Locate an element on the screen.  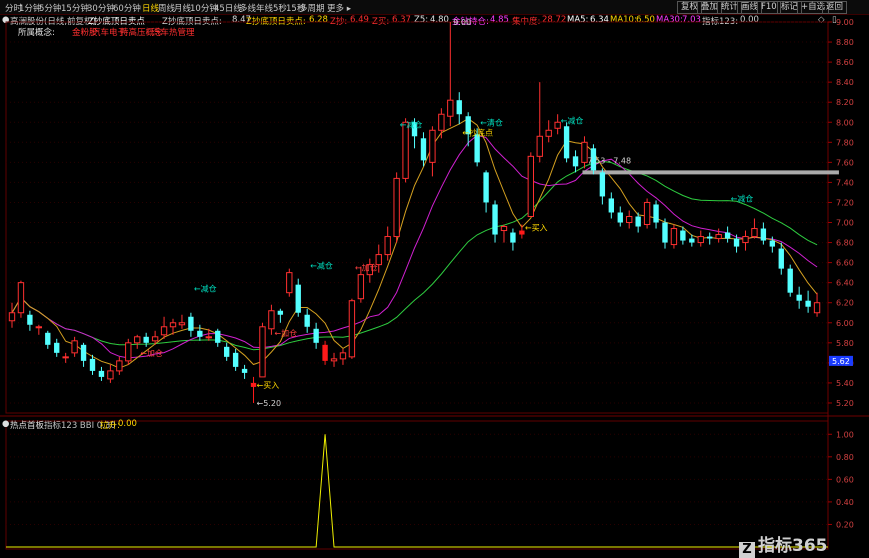
y-tick-label: 6.20 is located at coordinates (845, 303).